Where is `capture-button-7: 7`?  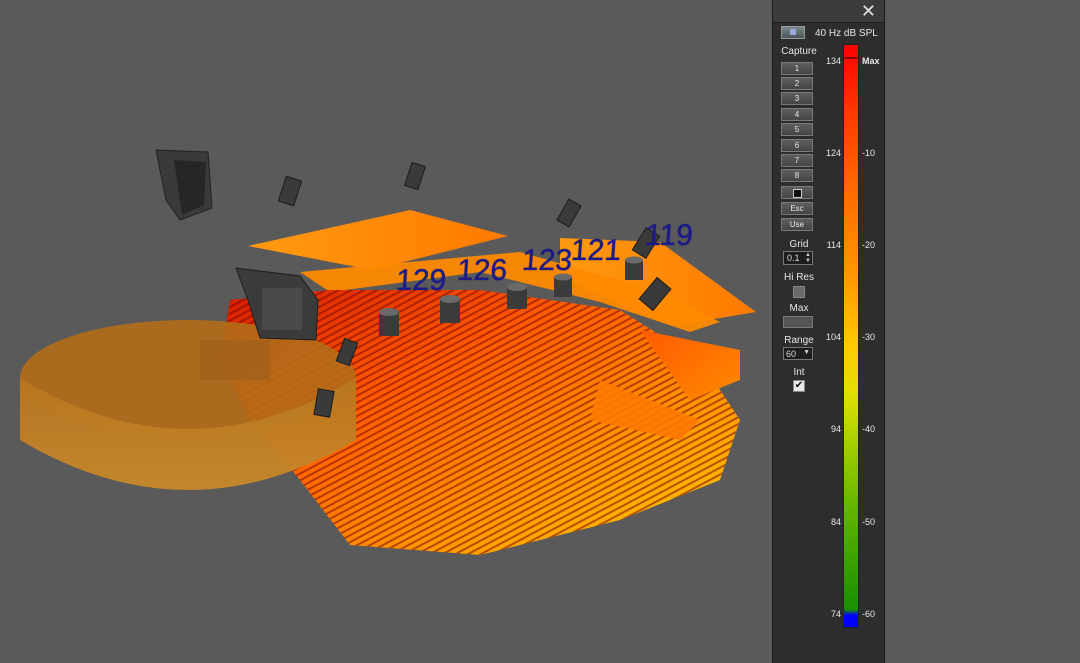
capture-button-7: 7 is located at coordinates (797, 160).